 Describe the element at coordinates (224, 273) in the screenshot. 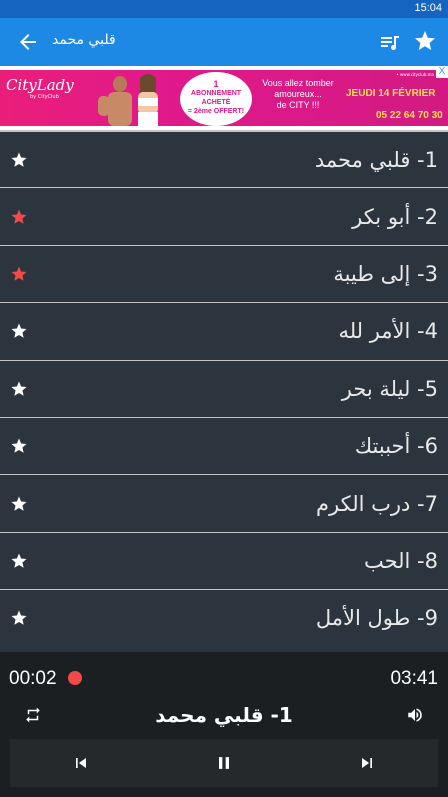

I see `track-row: 3- إلى طيبة` at that location.